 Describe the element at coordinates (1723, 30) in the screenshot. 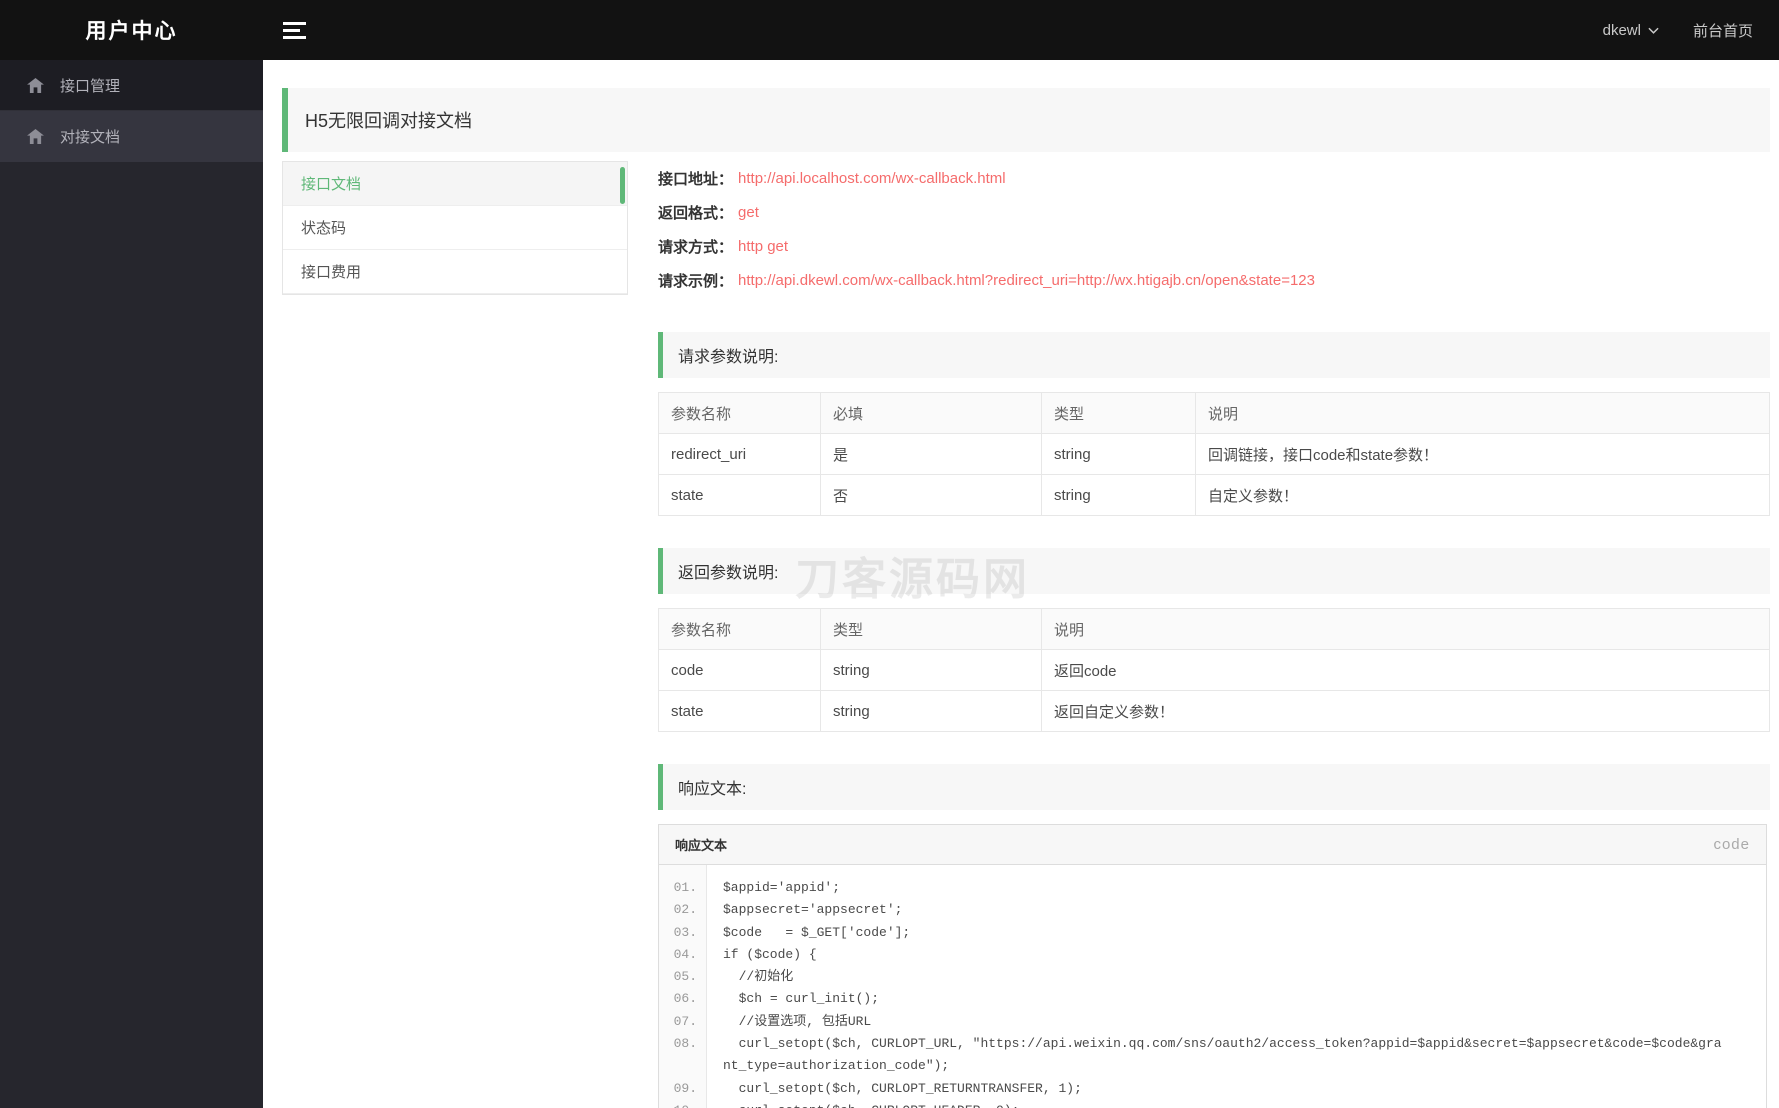

I see `frontend-home-link: 前台首页` at that location.